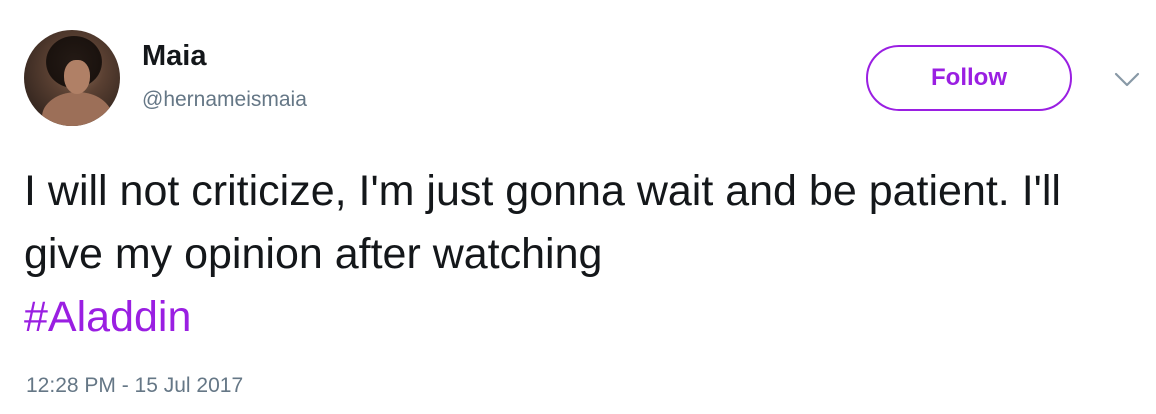 This screenshot has width=1156, height=414. Describe the element at coordinates (969, 78) in the screenshot. I see `follow-button: Follow` at that location.